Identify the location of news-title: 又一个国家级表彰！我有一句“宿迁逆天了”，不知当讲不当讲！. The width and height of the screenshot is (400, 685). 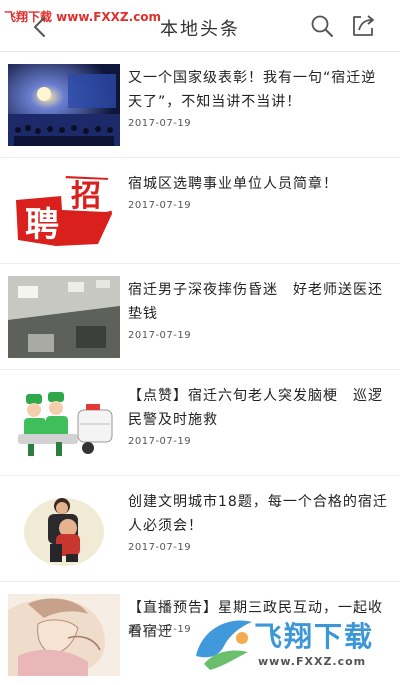
(259, 90).